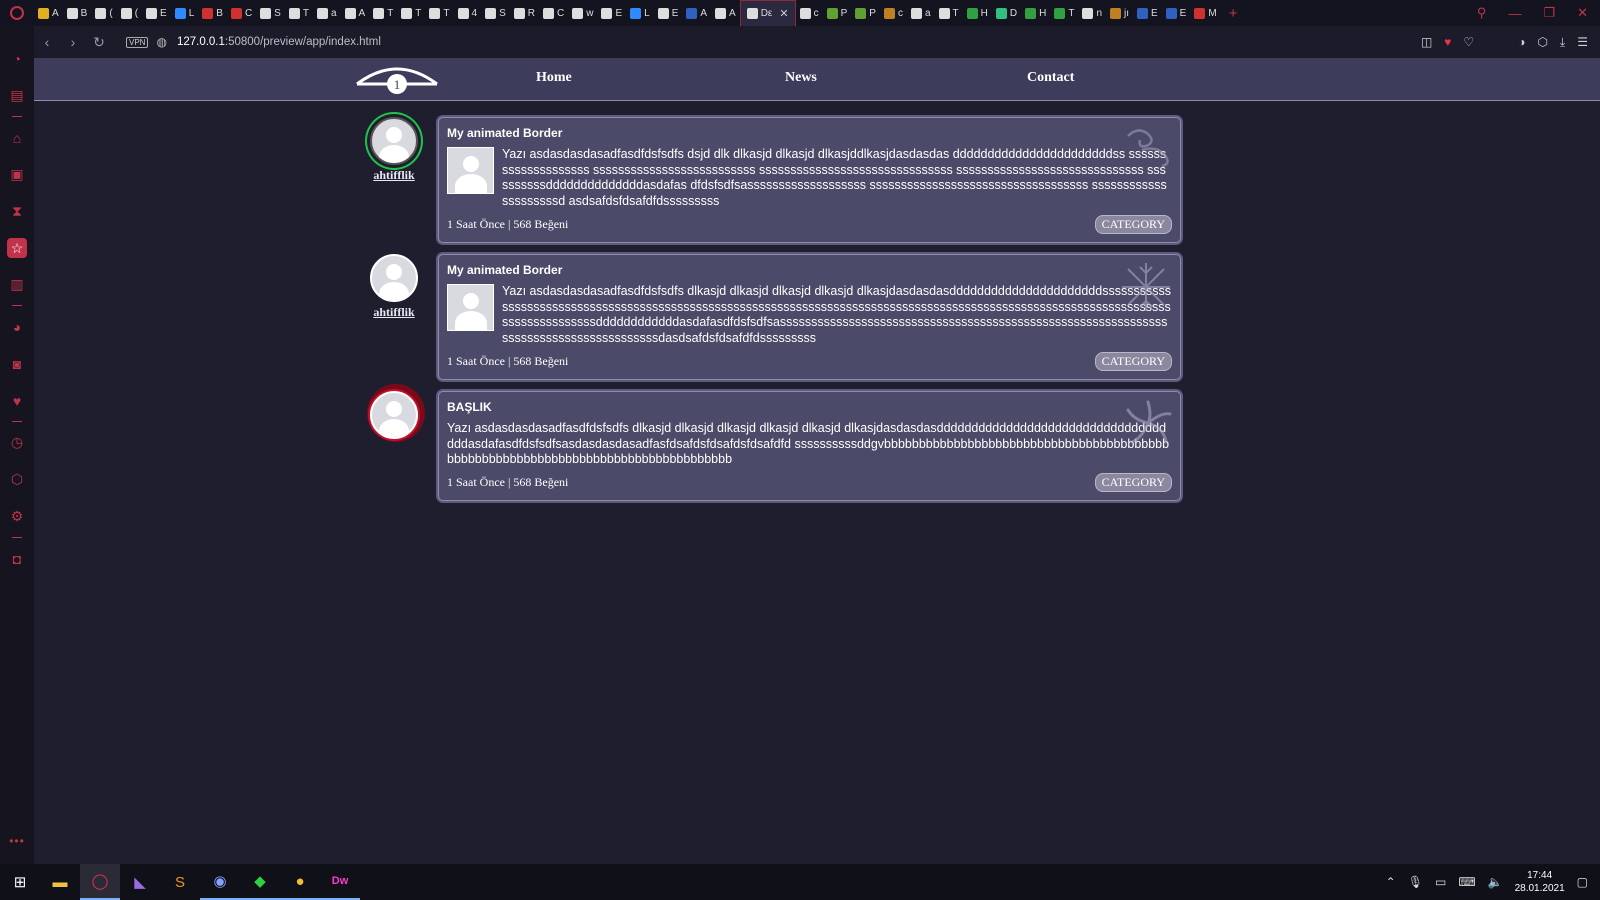  I want to click on pocket-icon: ♥, so click(1447, 42).